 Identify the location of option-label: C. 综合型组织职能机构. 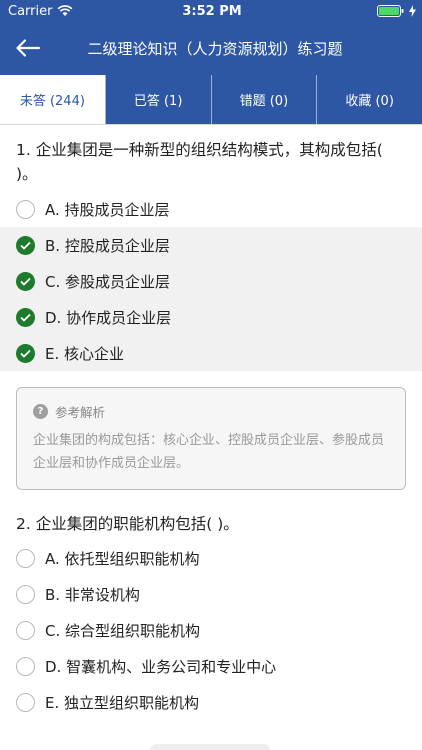
(123, 630).